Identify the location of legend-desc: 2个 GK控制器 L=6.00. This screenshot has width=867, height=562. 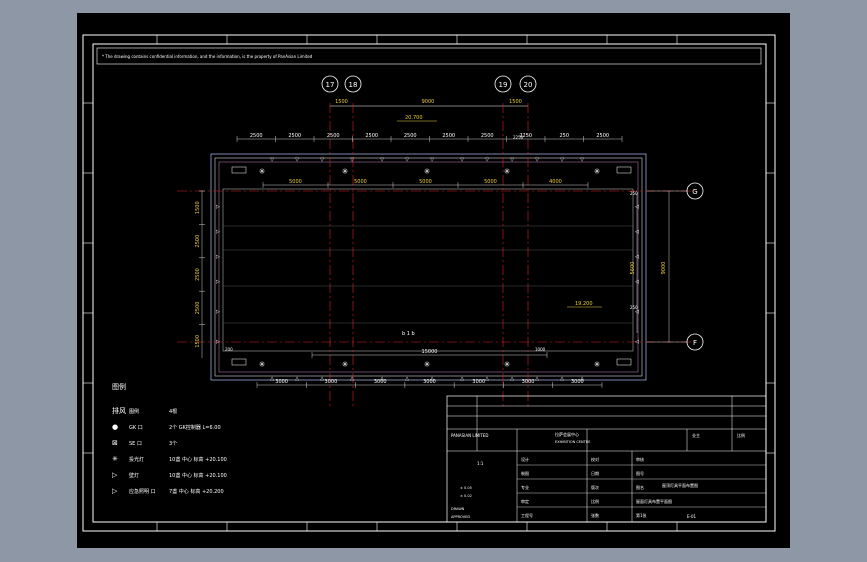
(195, 427).